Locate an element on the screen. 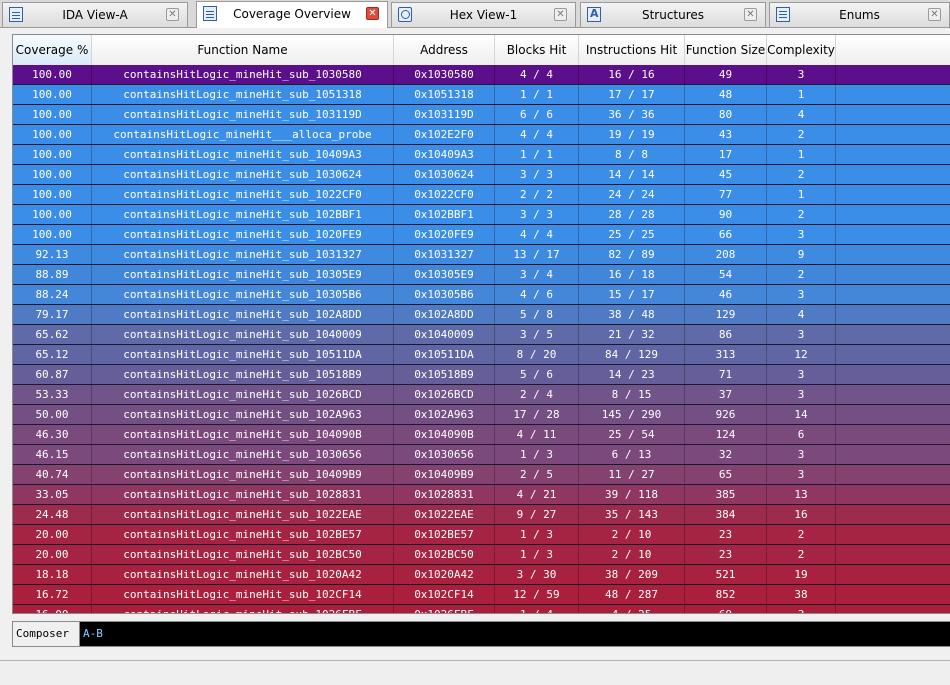 This screenshot has width=950, height=685. tab-enums: Enums ✕ is located at coordinates (859, 14).